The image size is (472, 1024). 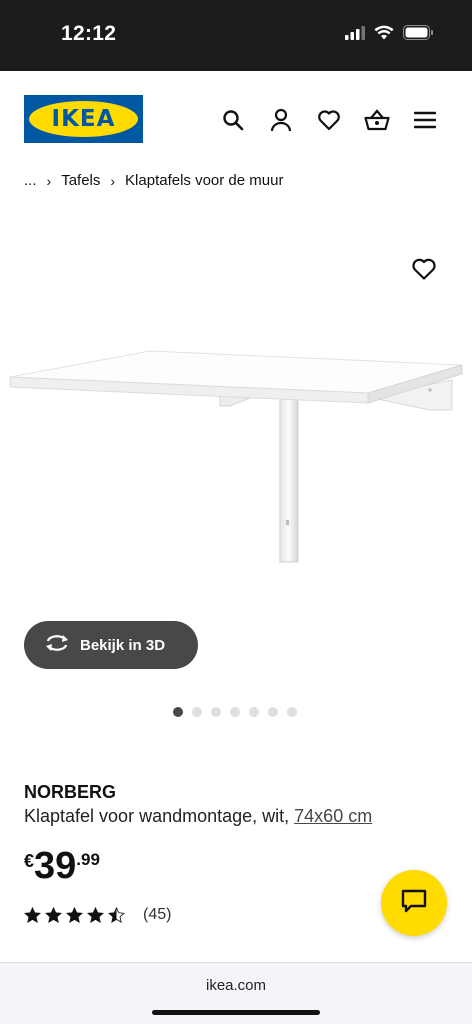 I want to click on status-time: 12:12, so click(x=89, y=33).